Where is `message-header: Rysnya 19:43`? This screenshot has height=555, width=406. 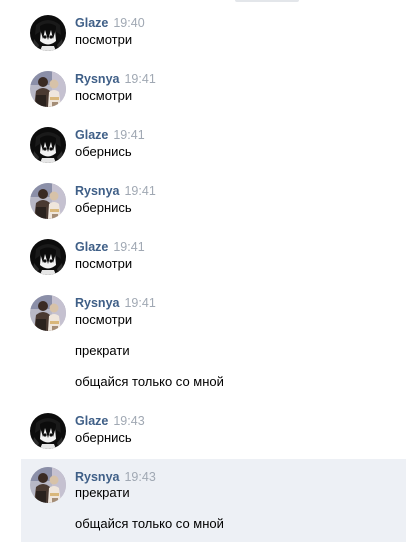 message-header: Rysnya 19:43 is located at coordinates (115, 477).